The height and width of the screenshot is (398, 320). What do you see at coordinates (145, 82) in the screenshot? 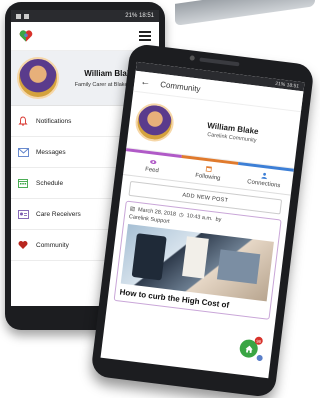
I see `back-arrow-icon: ←` at bounding box center [145, 82].